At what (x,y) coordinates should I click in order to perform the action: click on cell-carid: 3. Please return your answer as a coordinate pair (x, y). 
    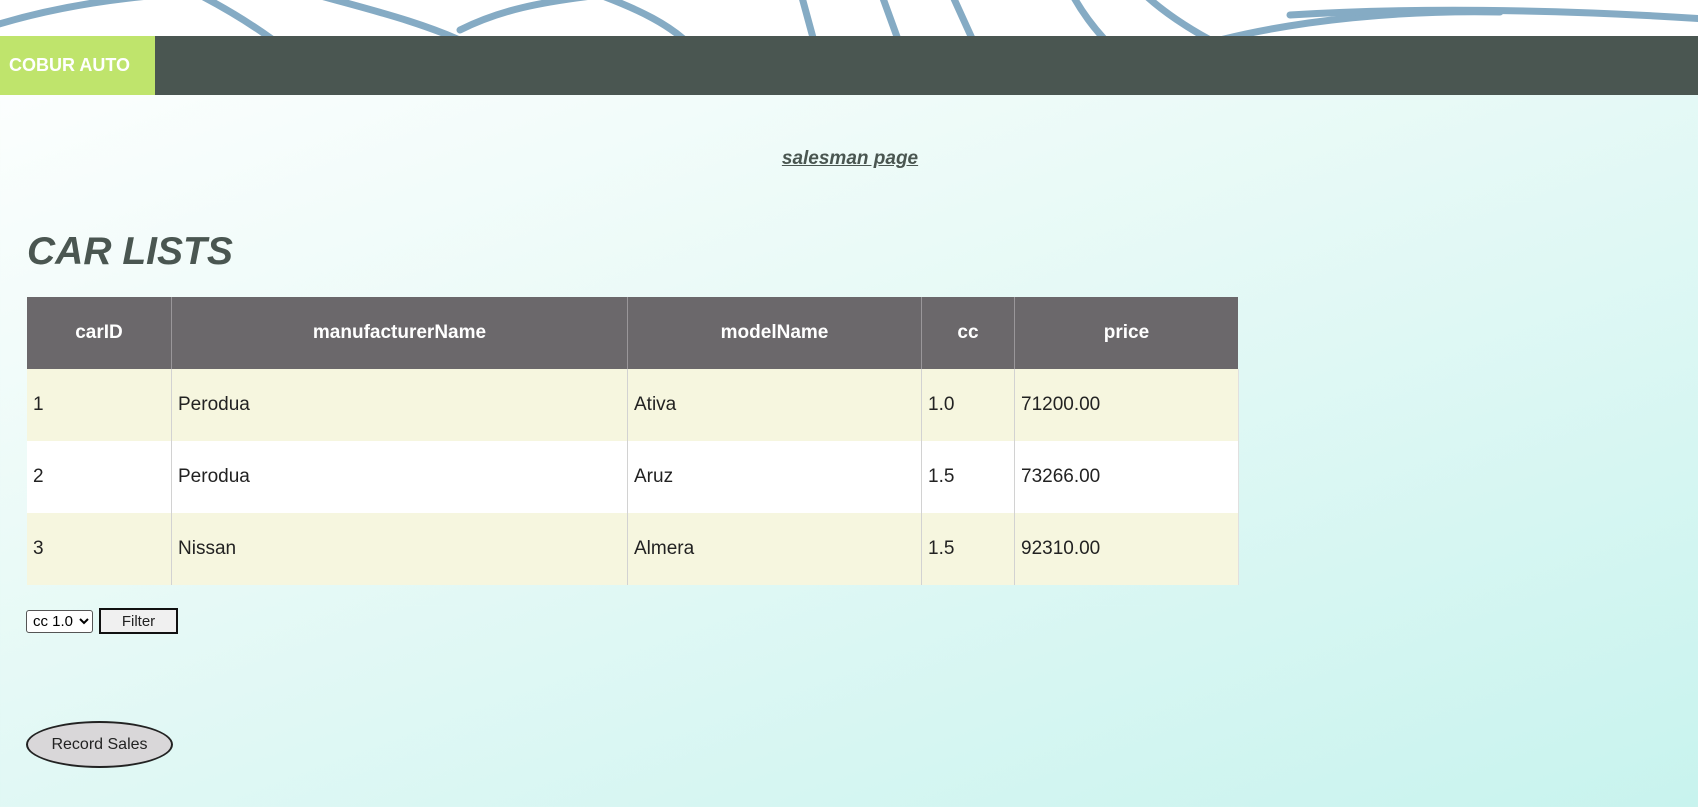
    Looking at the image, I should click on (99, 549).